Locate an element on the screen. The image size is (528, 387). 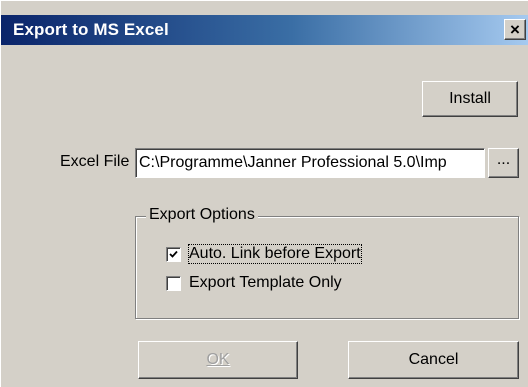
checkmark-icon is located at coordinates (173, 254).